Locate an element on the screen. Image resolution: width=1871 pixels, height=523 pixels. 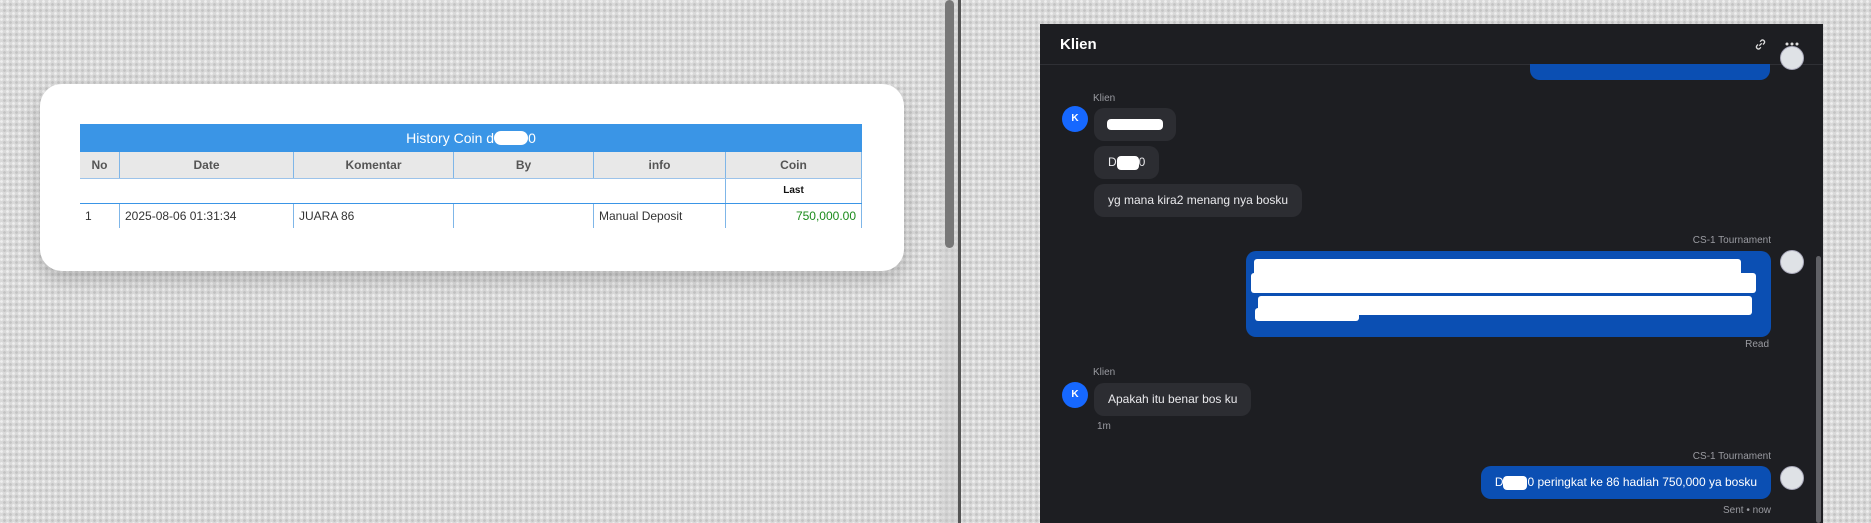
message-status: Sent • now is located at coordinates (1747, 510).